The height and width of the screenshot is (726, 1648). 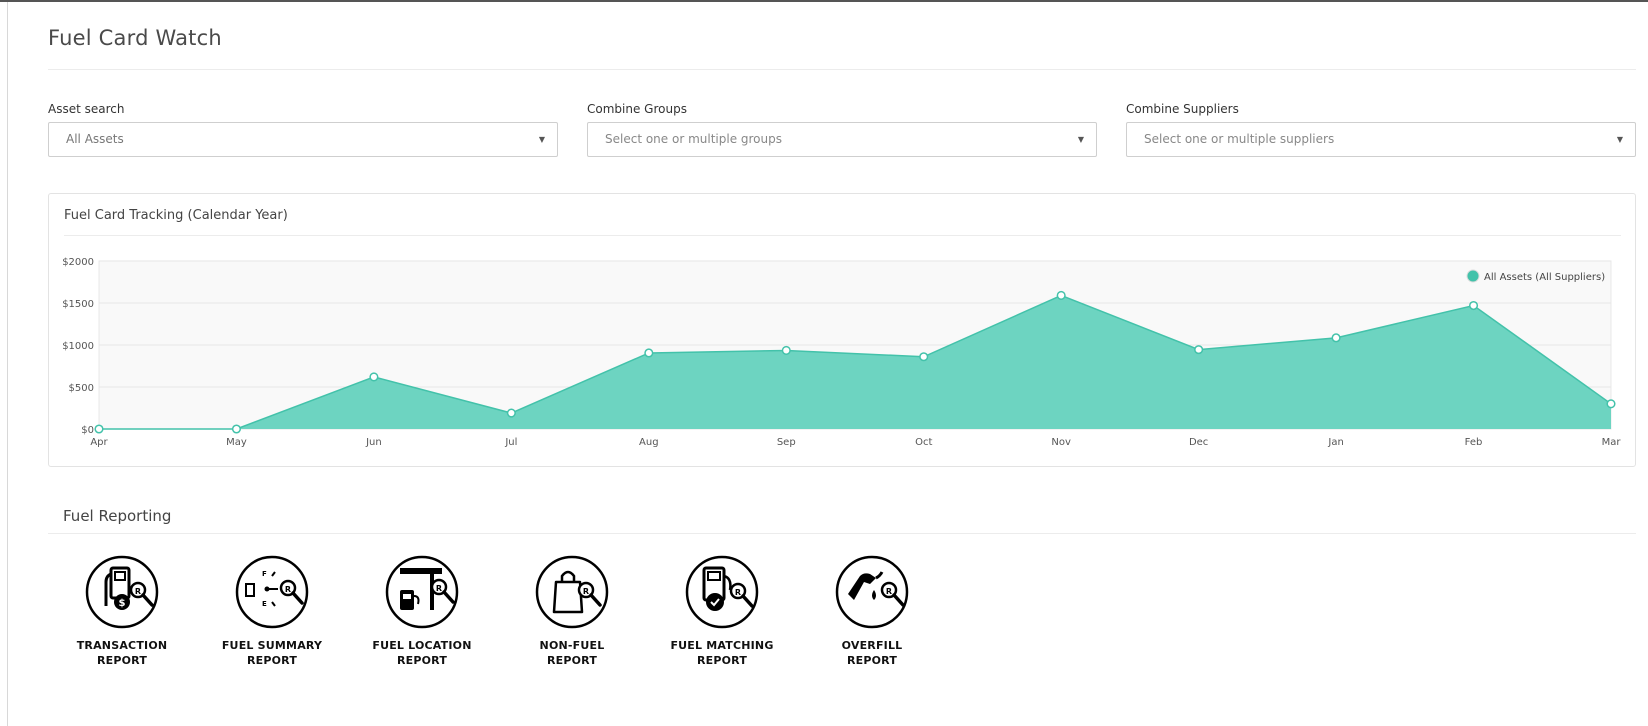 What do you see at coordinates (842, 533) in the screenshot?
I see `fuel-reporting-divider` at bounding box center [842, 533].